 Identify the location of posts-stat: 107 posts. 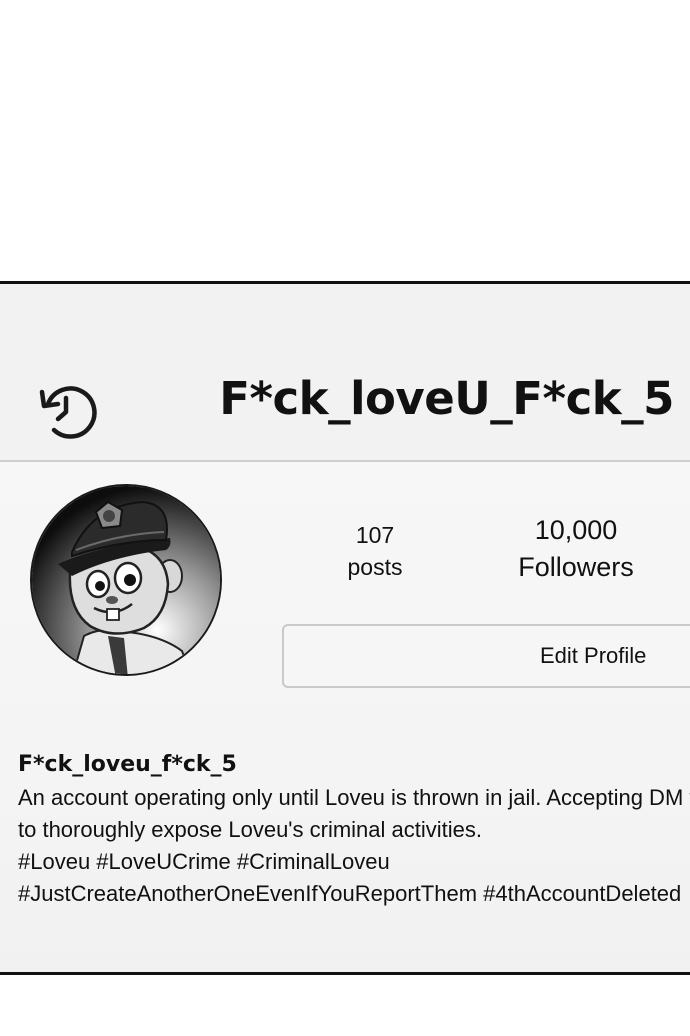
(375, 552).